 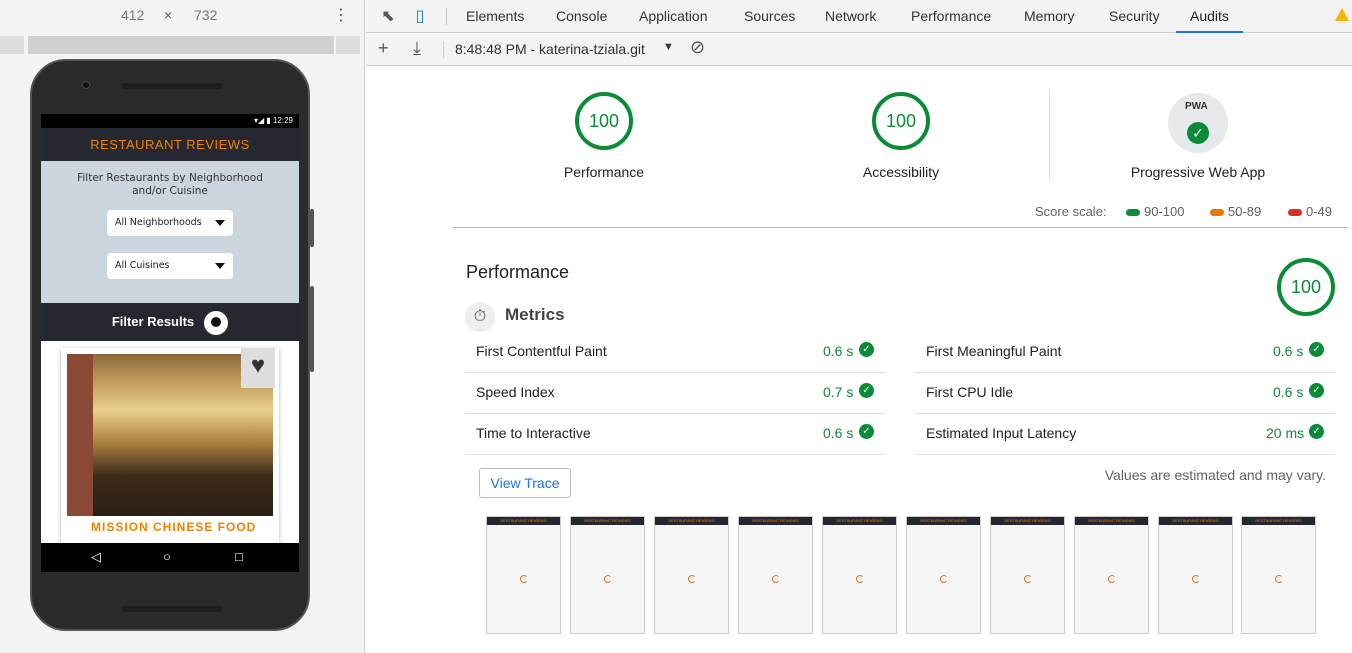 I want to click on inspect-element-icon: ⬉, so click(x=388, y=16).